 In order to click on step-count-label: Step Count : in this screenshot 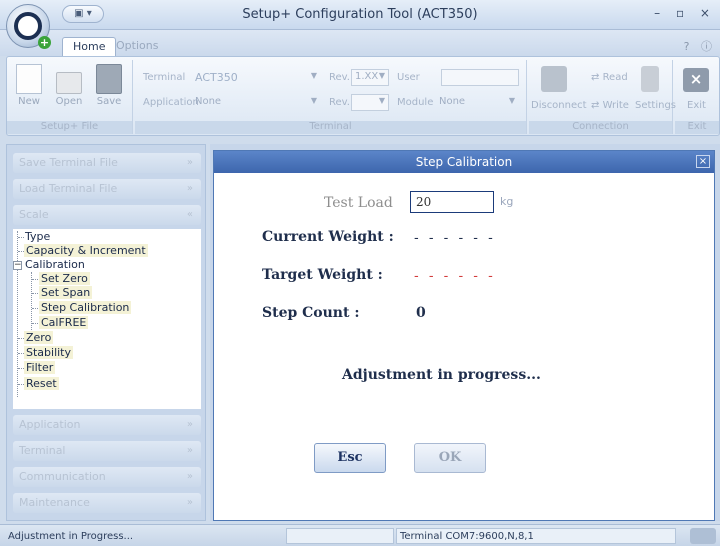, I will do `click(311, 313)`.